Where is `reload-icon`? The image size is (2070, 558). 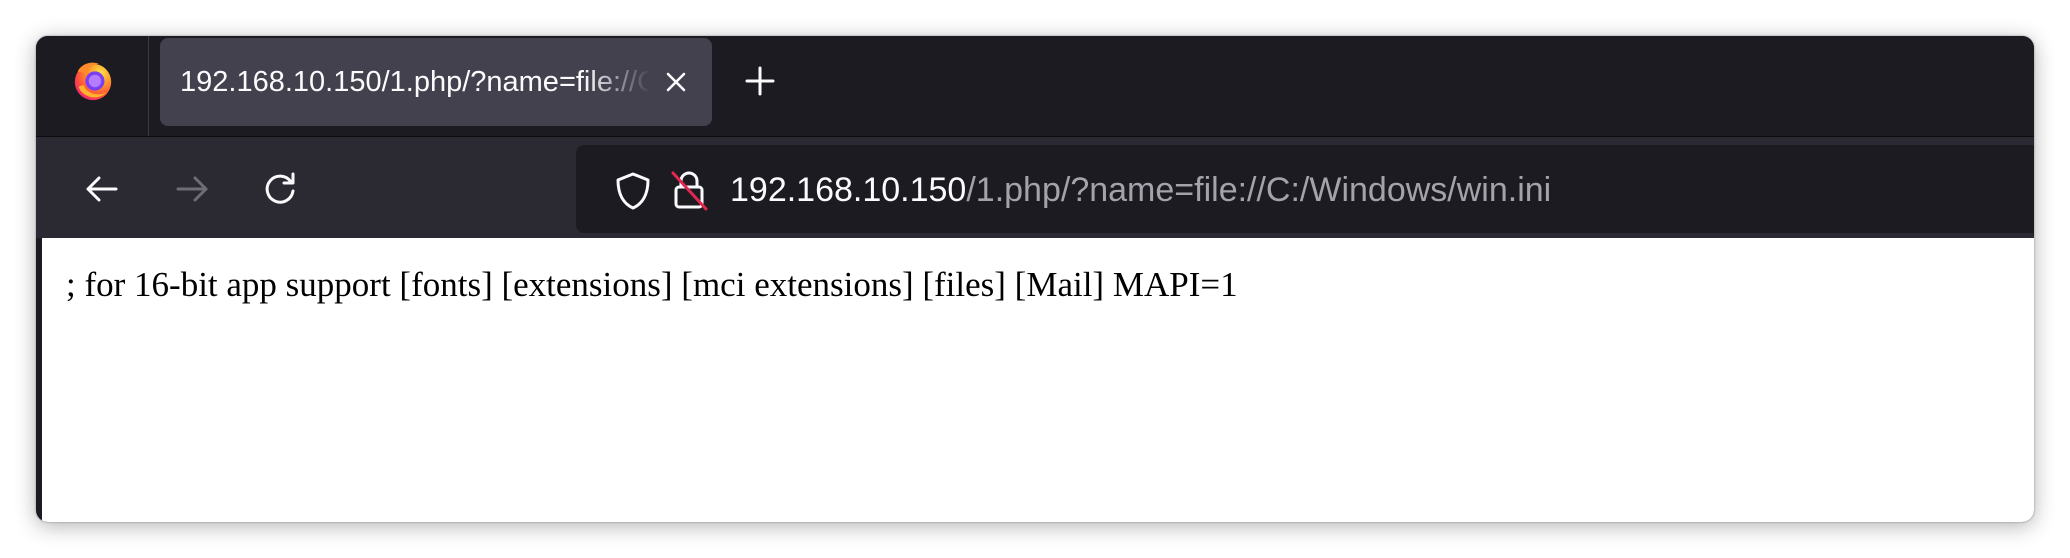
reload-icon is located at coordinates (280, 189).